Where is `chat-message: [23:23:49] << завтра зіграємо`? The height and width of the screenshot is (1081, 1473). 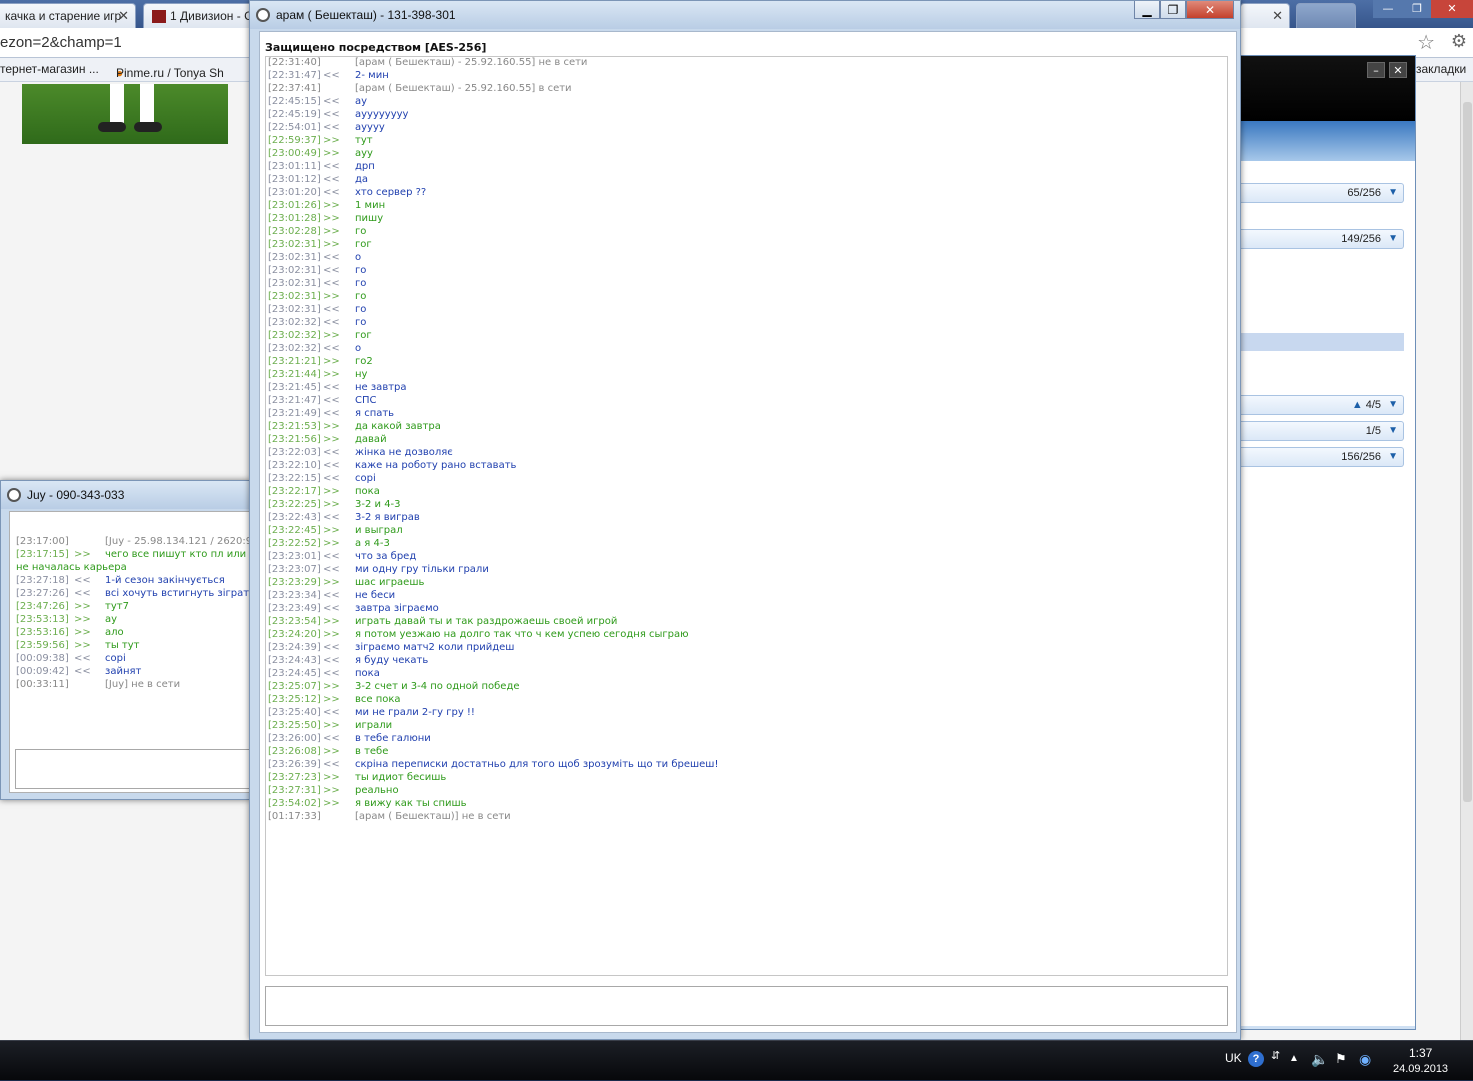
chat-message: [23:23:49] << завтра зіграємо is located at coordinates (745, 608).